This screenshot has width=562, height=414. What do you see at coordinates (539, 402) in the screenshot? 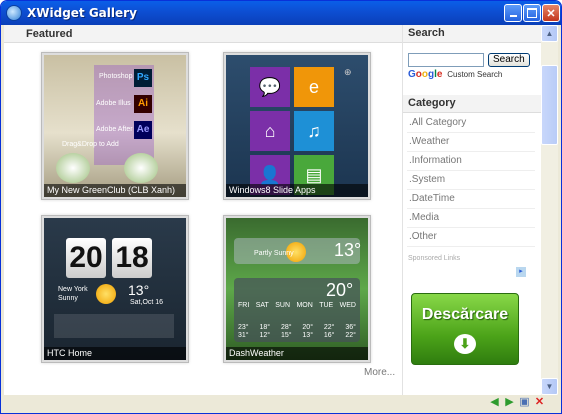
I see `close-icon: ✕` at bounding box center [539, 402].